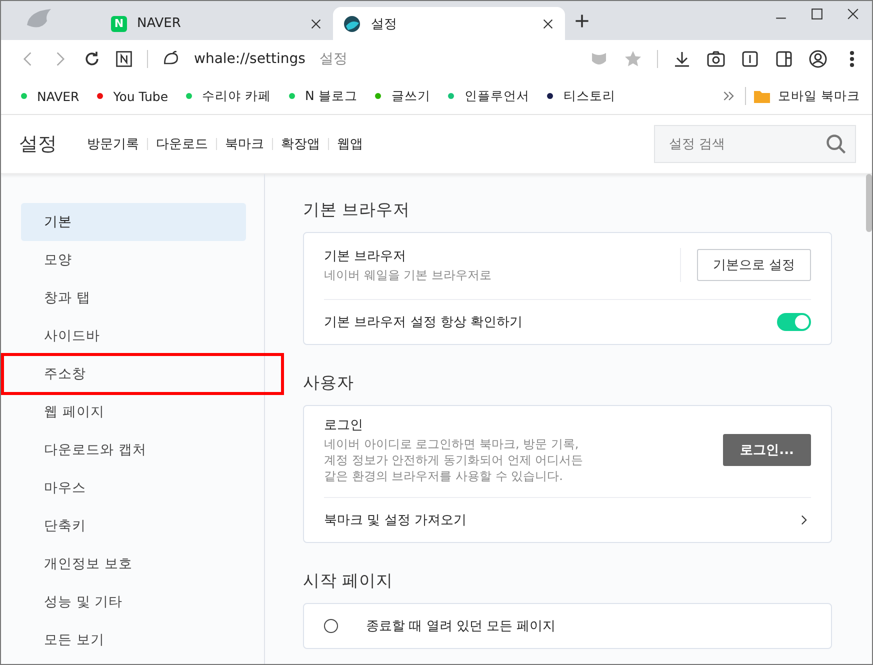 The width and height of the screenshot is (873, 665). Describe the element at coordinates (133, 602) in the screenshot. I see `sidebar-item: 성능 및 기타` at that location.